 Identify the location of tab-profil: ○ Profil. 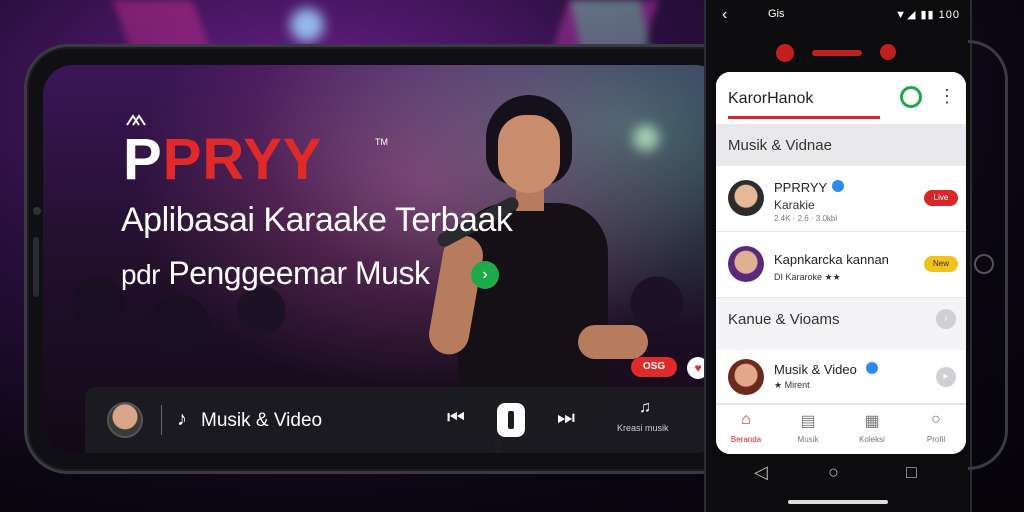
(936, 427).